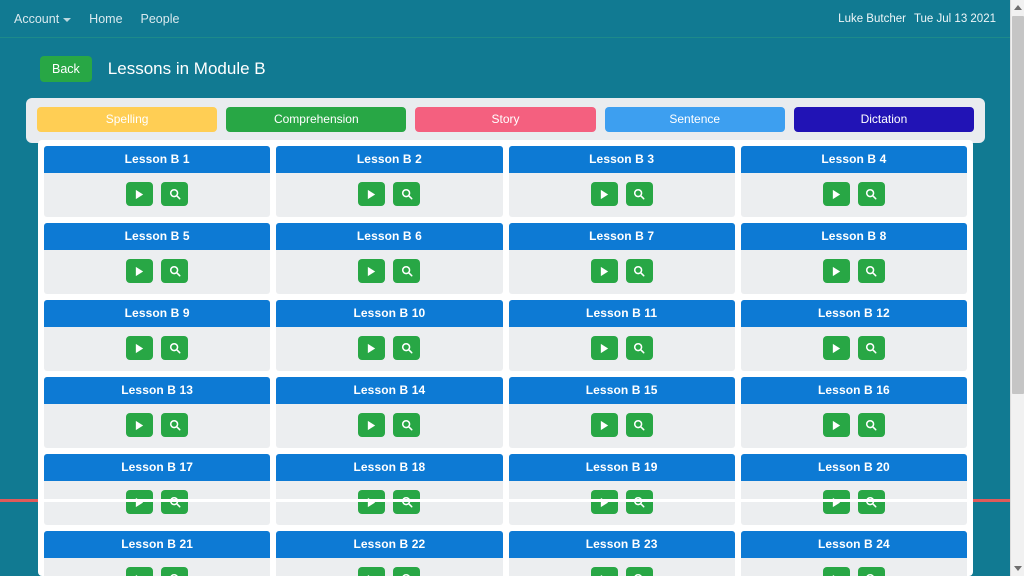 This screenshot has height=576, width=1024. Describe the element at coordinates (853, 313) in the screenshot. I see `lesson-card-title: Lesson B 12` at that location.